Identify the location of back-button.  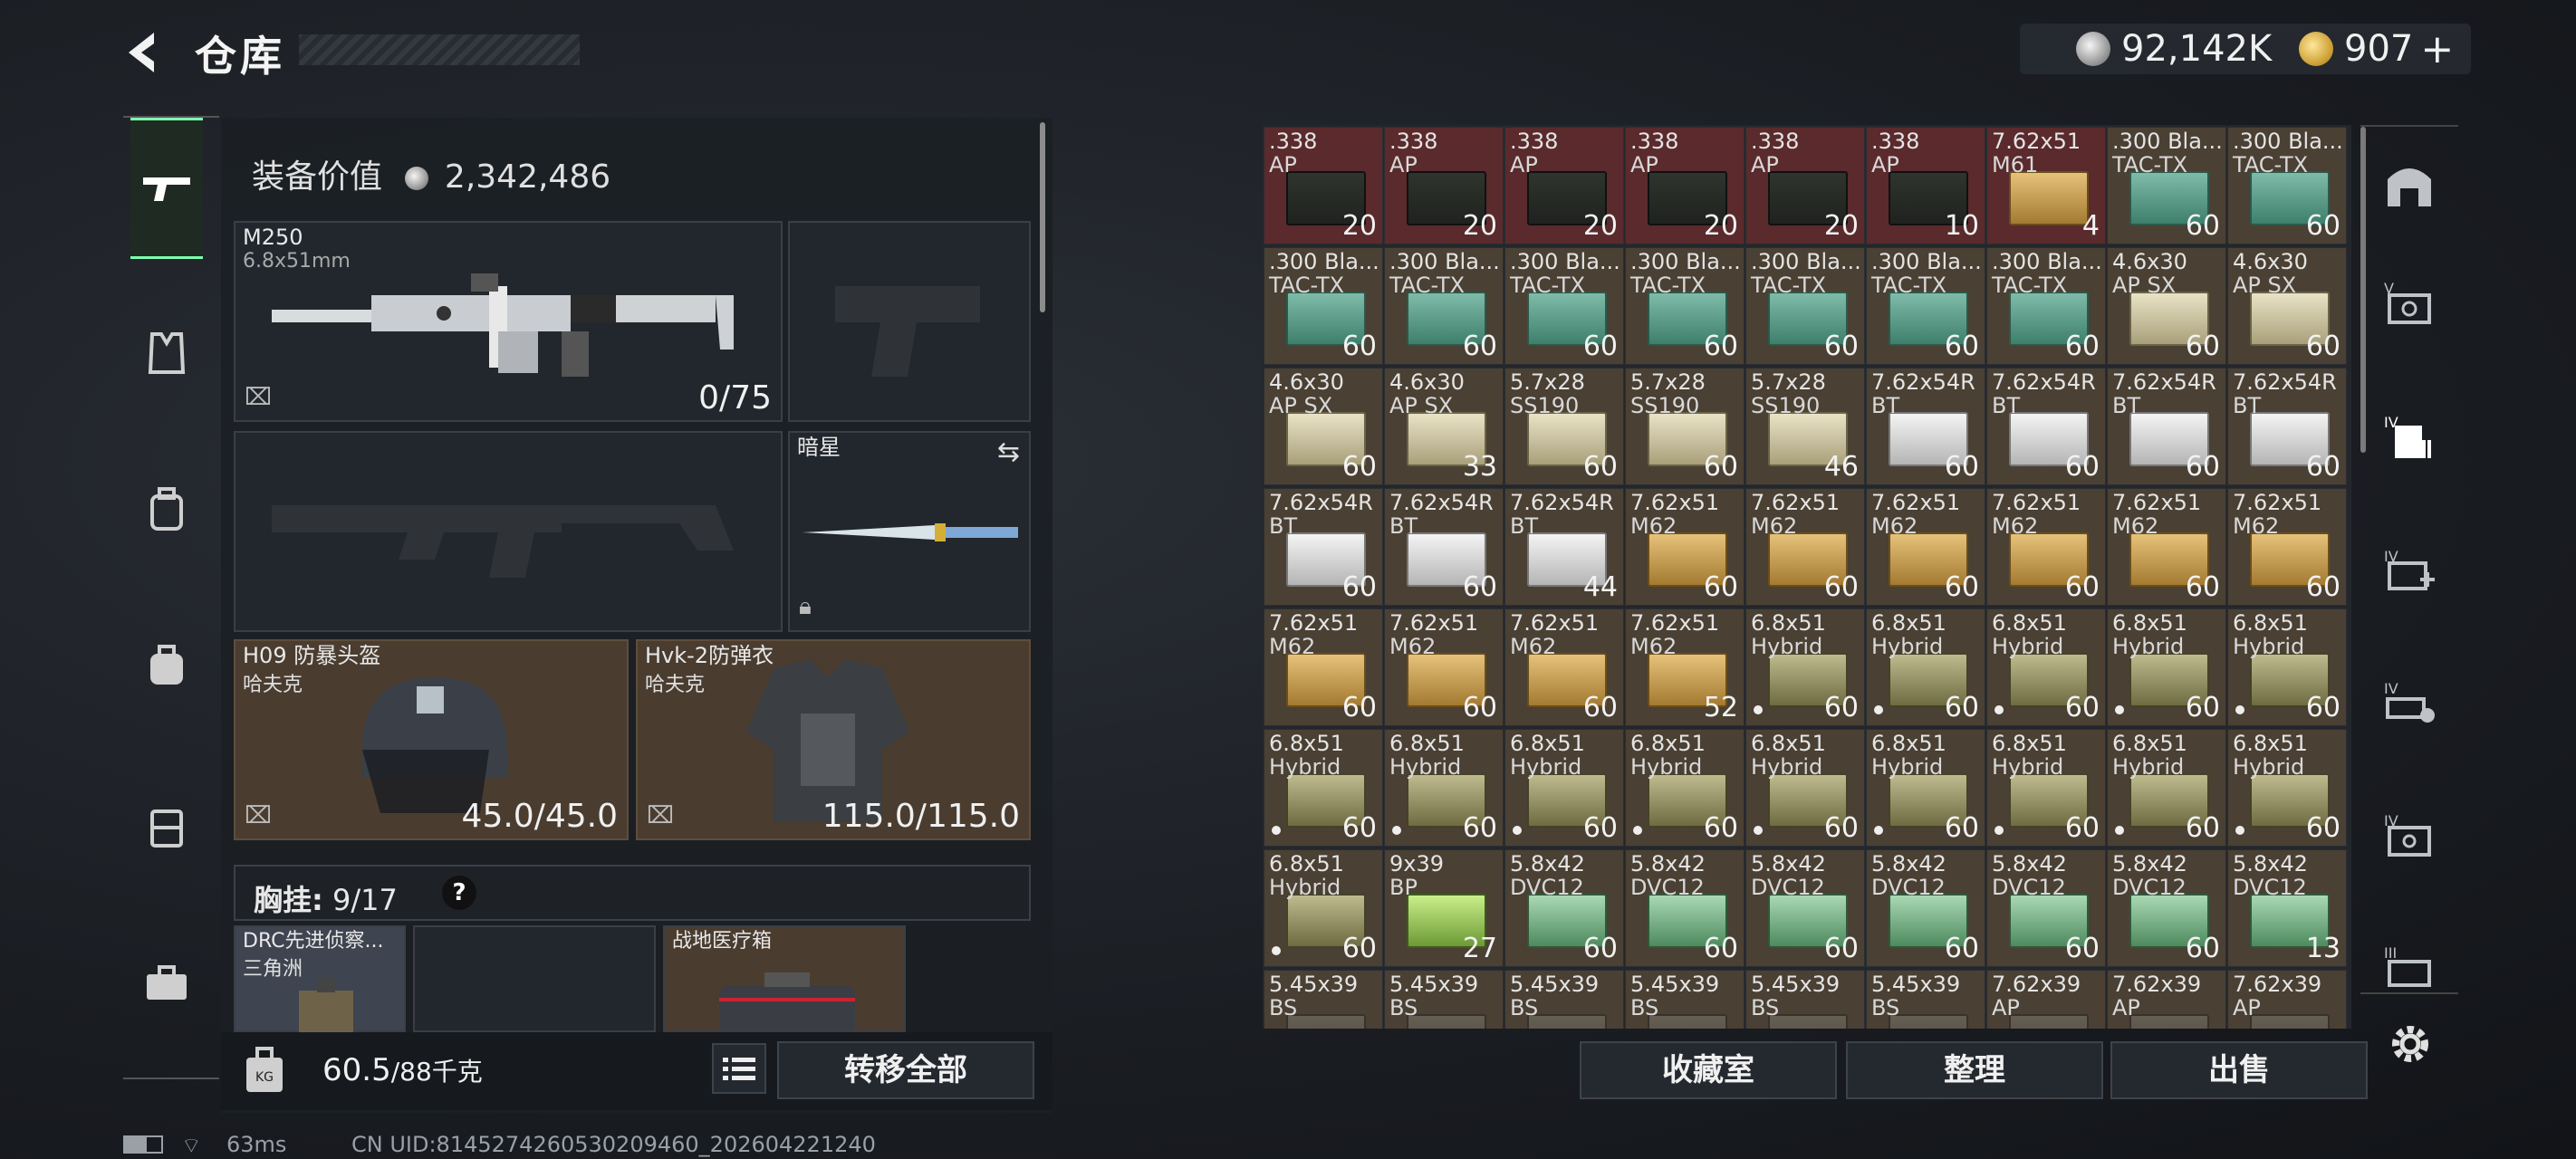
(142, 52).